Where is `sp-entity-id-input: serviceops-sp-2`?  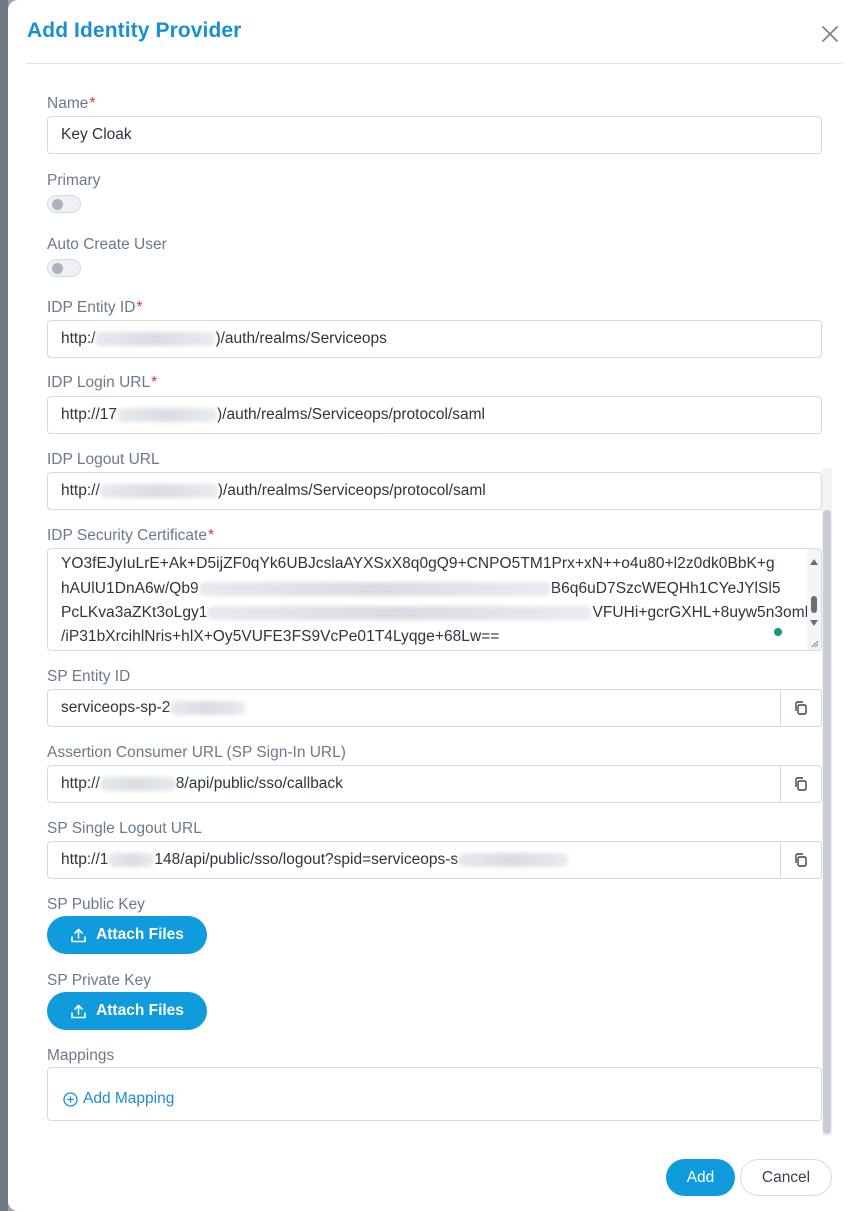 sp-entity-id-input: serviceops-sp-2 is located at coordinates (414, 708).